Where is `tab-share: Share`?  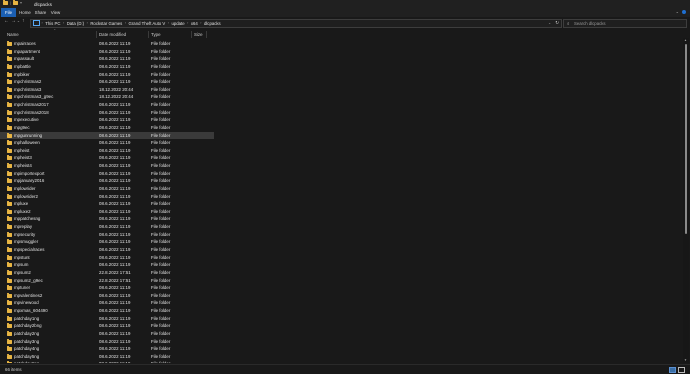 tab-share: Share is located at coordinates (40, 12).